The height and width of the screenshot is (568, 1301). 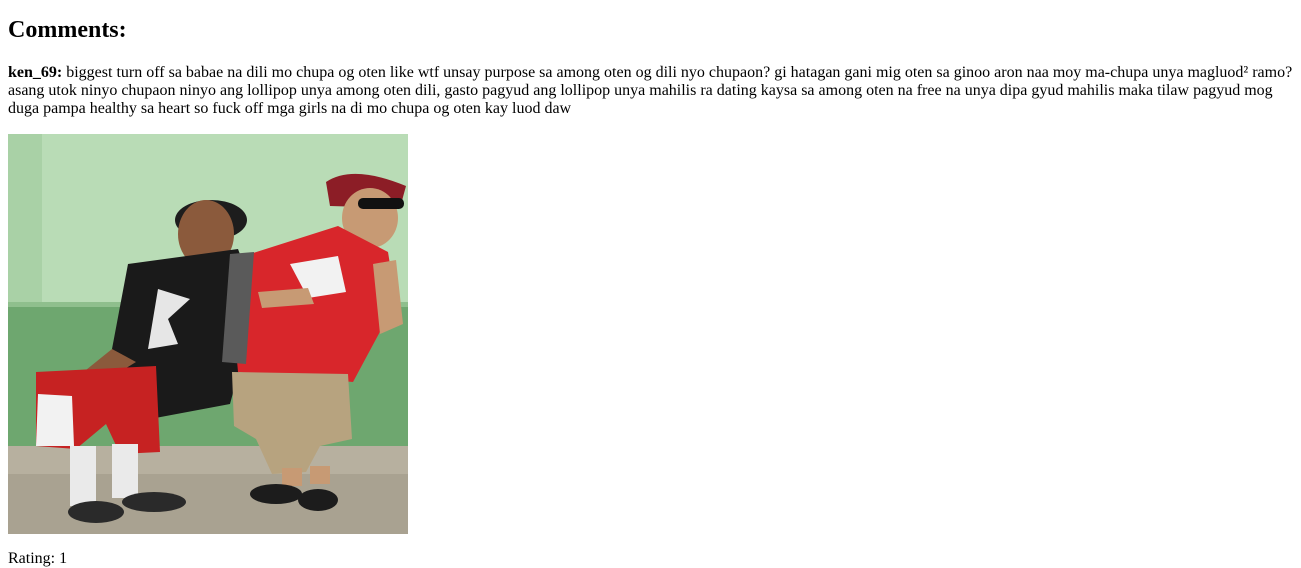 I want to click on rating-text: Rating: 1, so click(x=38, y=558).